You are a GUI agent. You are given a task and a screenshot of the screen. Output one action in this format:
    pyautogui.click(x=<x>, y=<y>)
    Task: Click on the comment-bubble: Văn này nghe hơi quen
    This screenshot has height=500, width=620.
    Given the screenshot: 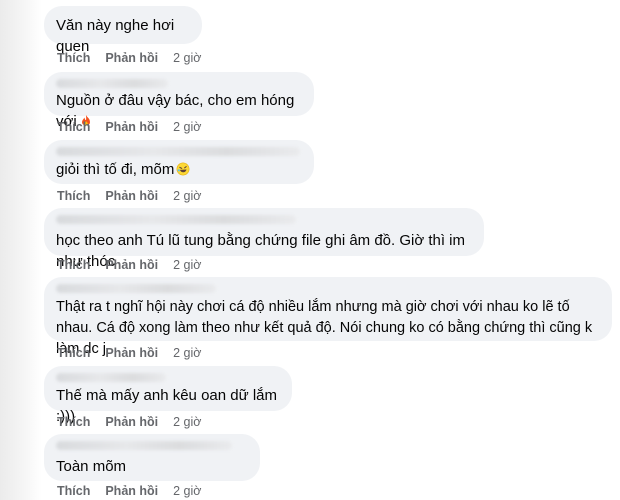 What is the action you would take?
    pyautogui.click(x=123, y=30)
    